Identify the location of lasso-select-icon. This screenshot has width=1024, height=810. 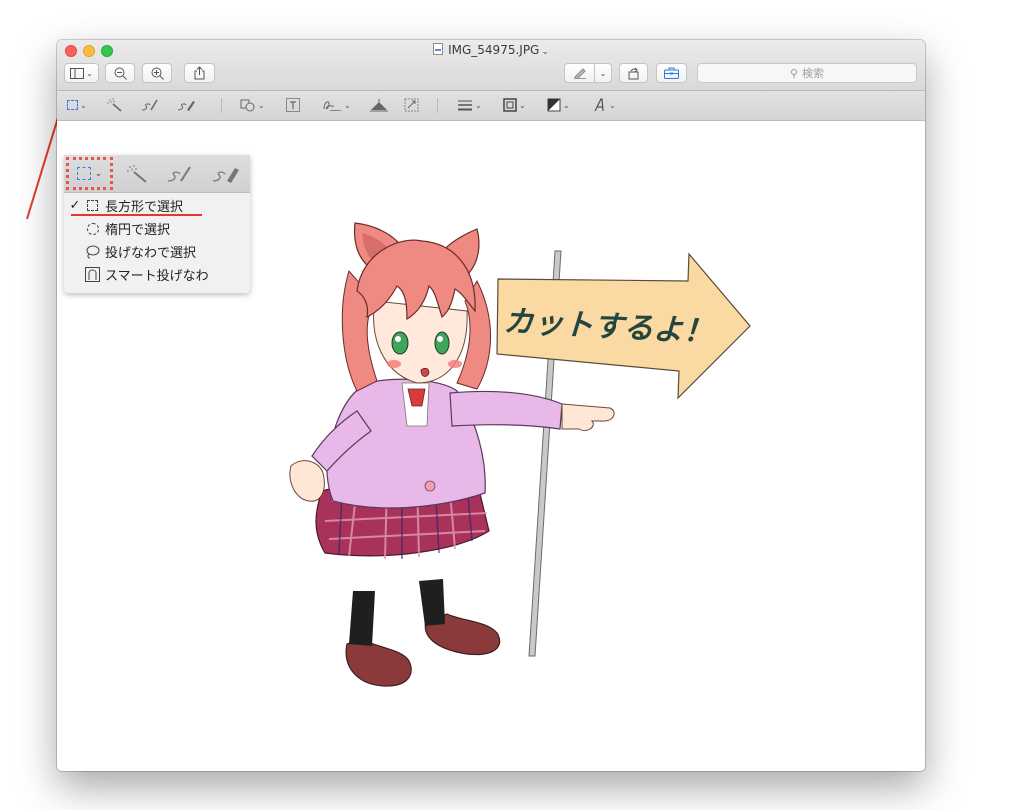
(92, 251).